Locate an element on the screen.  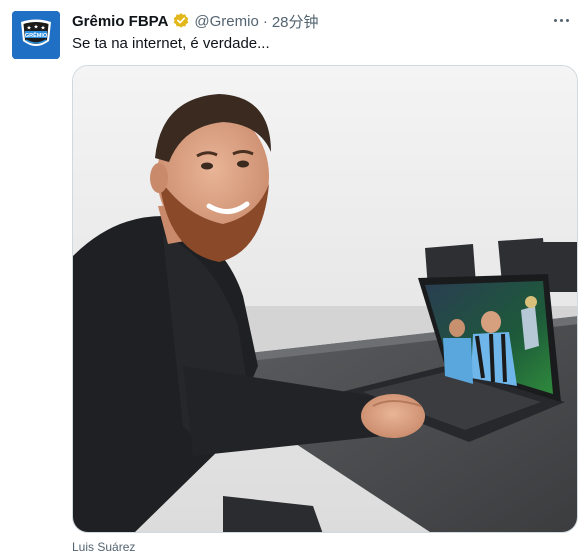
profile-avatar: GRÊMIO is located at coordinates (36, 35).